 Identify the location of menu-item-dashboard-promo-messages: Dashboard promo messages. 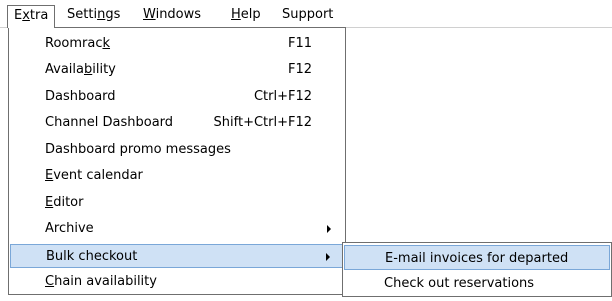
(177, 150).